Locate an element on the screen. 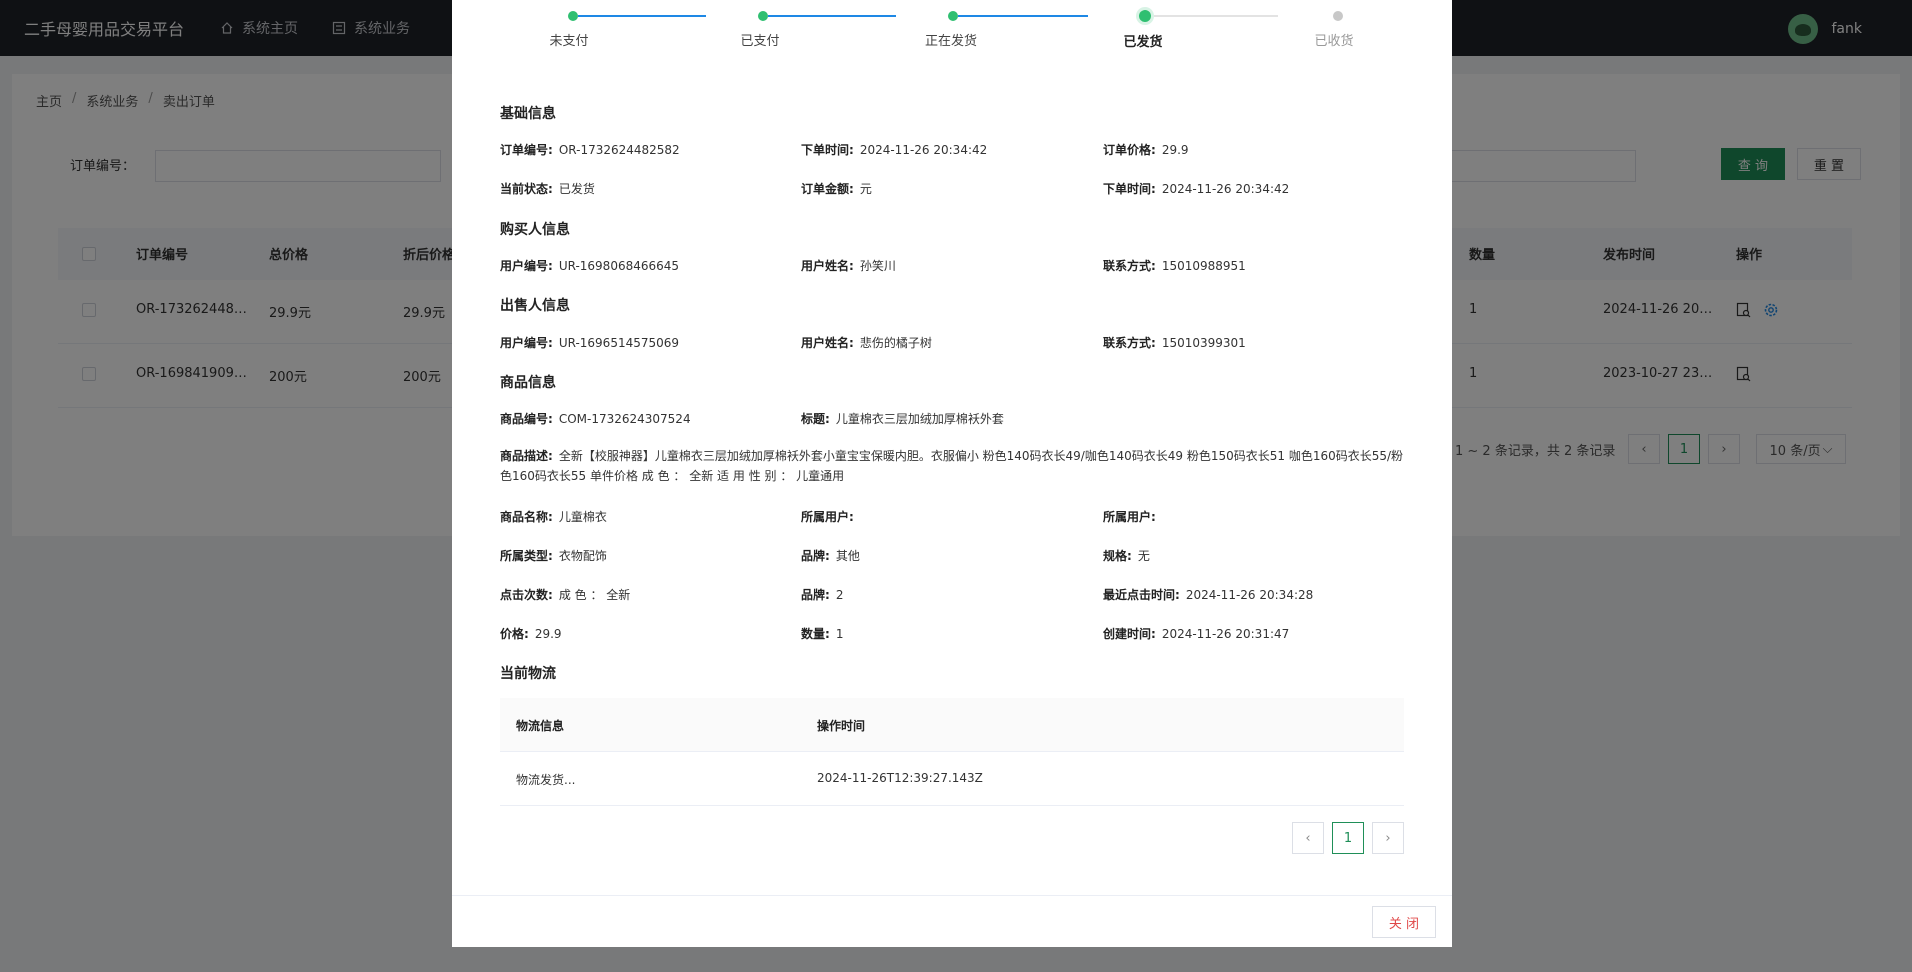 This screenshot has height=972, width=1912. field-buyer-phone: 联系方式: 15010988951 is located at coordinates (1174, 266).